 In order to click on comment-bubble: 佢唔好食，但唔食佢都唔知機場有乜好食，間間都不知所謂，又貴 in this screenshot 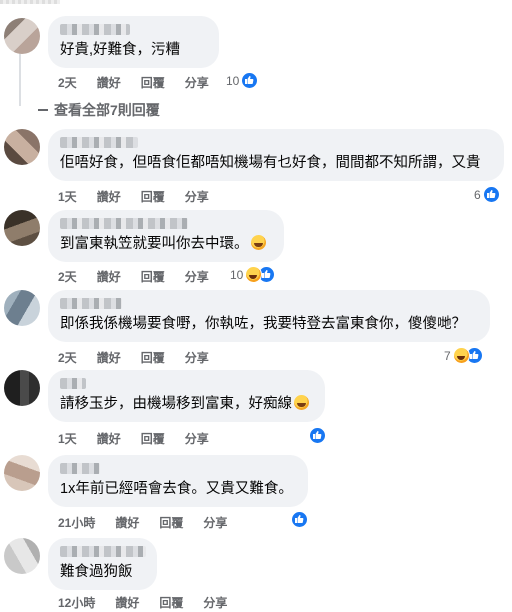, I will do `click(276, 155)`.